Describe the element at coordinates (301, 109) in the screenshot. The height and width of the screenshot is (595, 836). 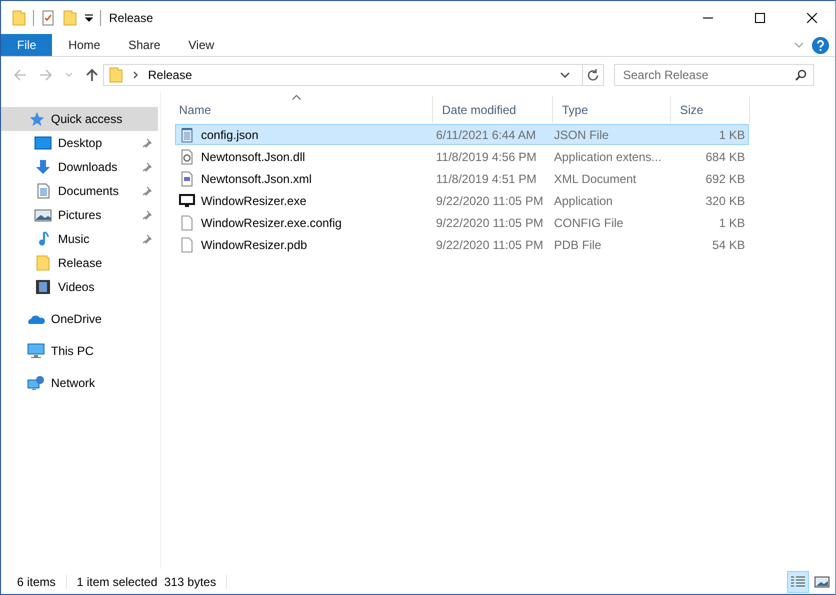
I see `column-header: Name` at that location.